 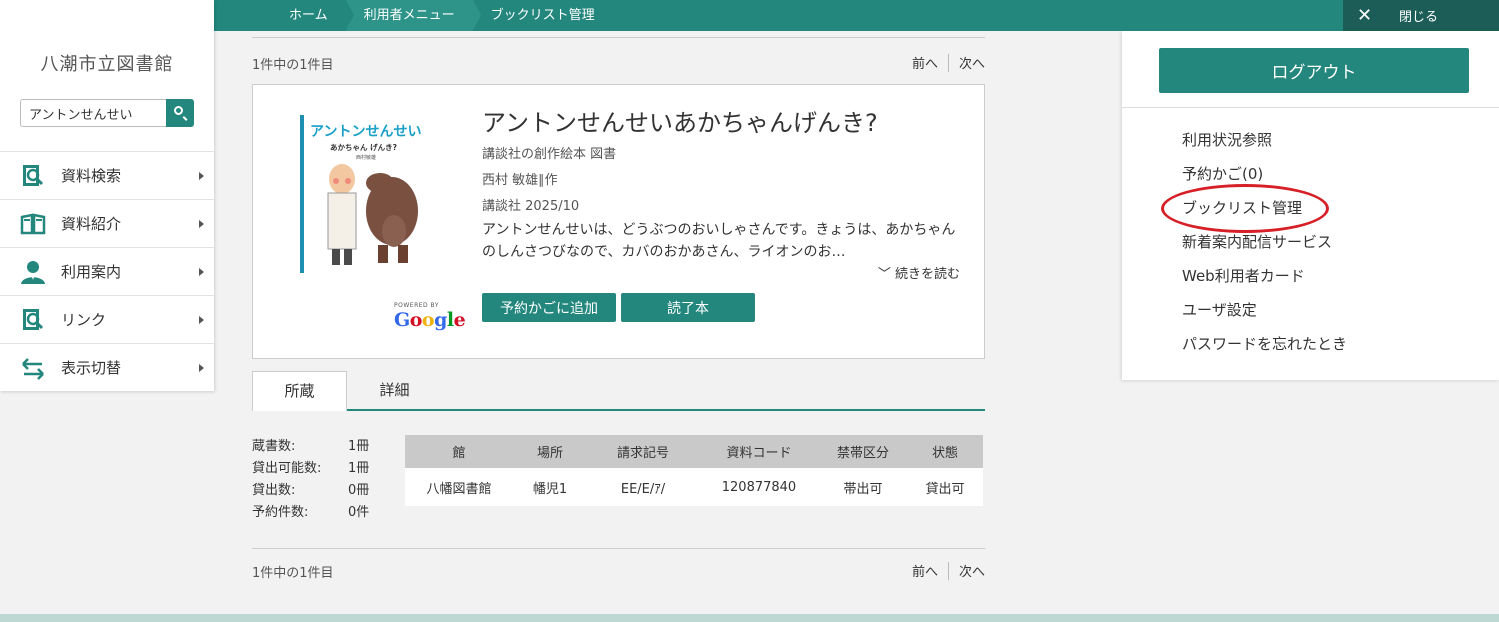 I want to click on sidebar-item-links: リンク, so click(x=107, y=319).